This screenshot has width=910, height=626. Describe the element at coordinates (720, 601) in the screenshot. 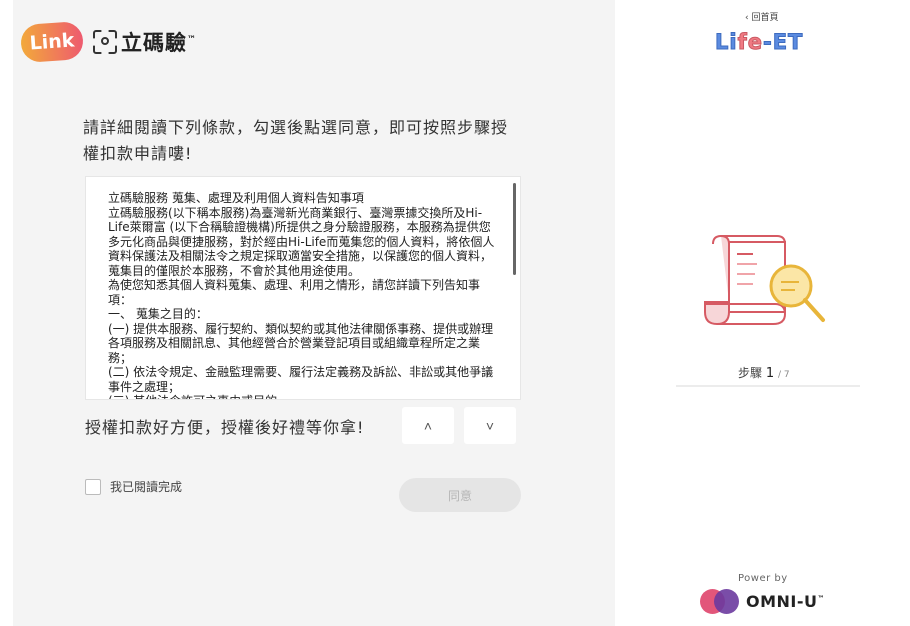

I see `omni-mark-icon` at that location.